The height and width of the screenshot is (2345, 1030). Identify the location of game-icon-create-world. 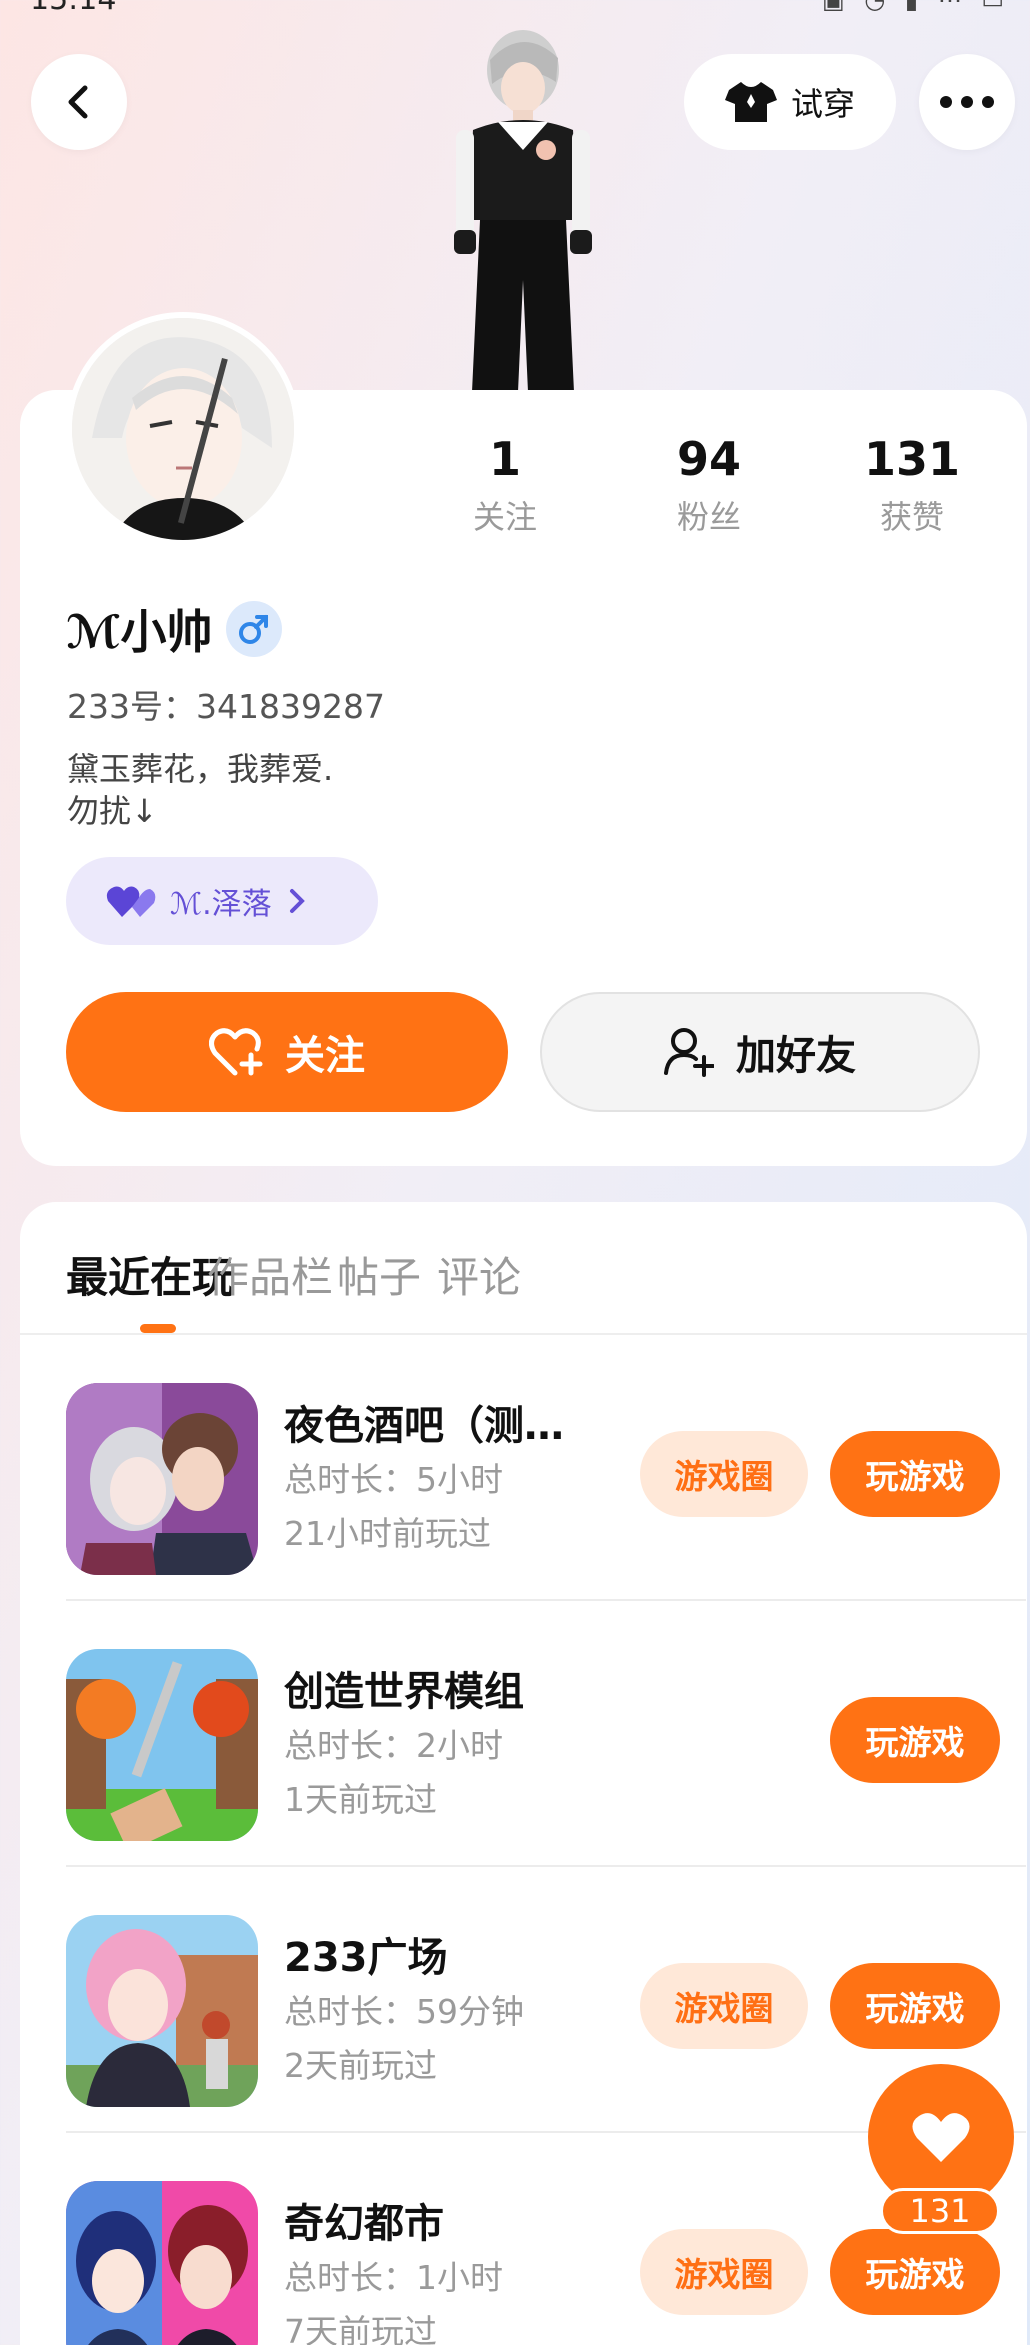
(162, 1745).